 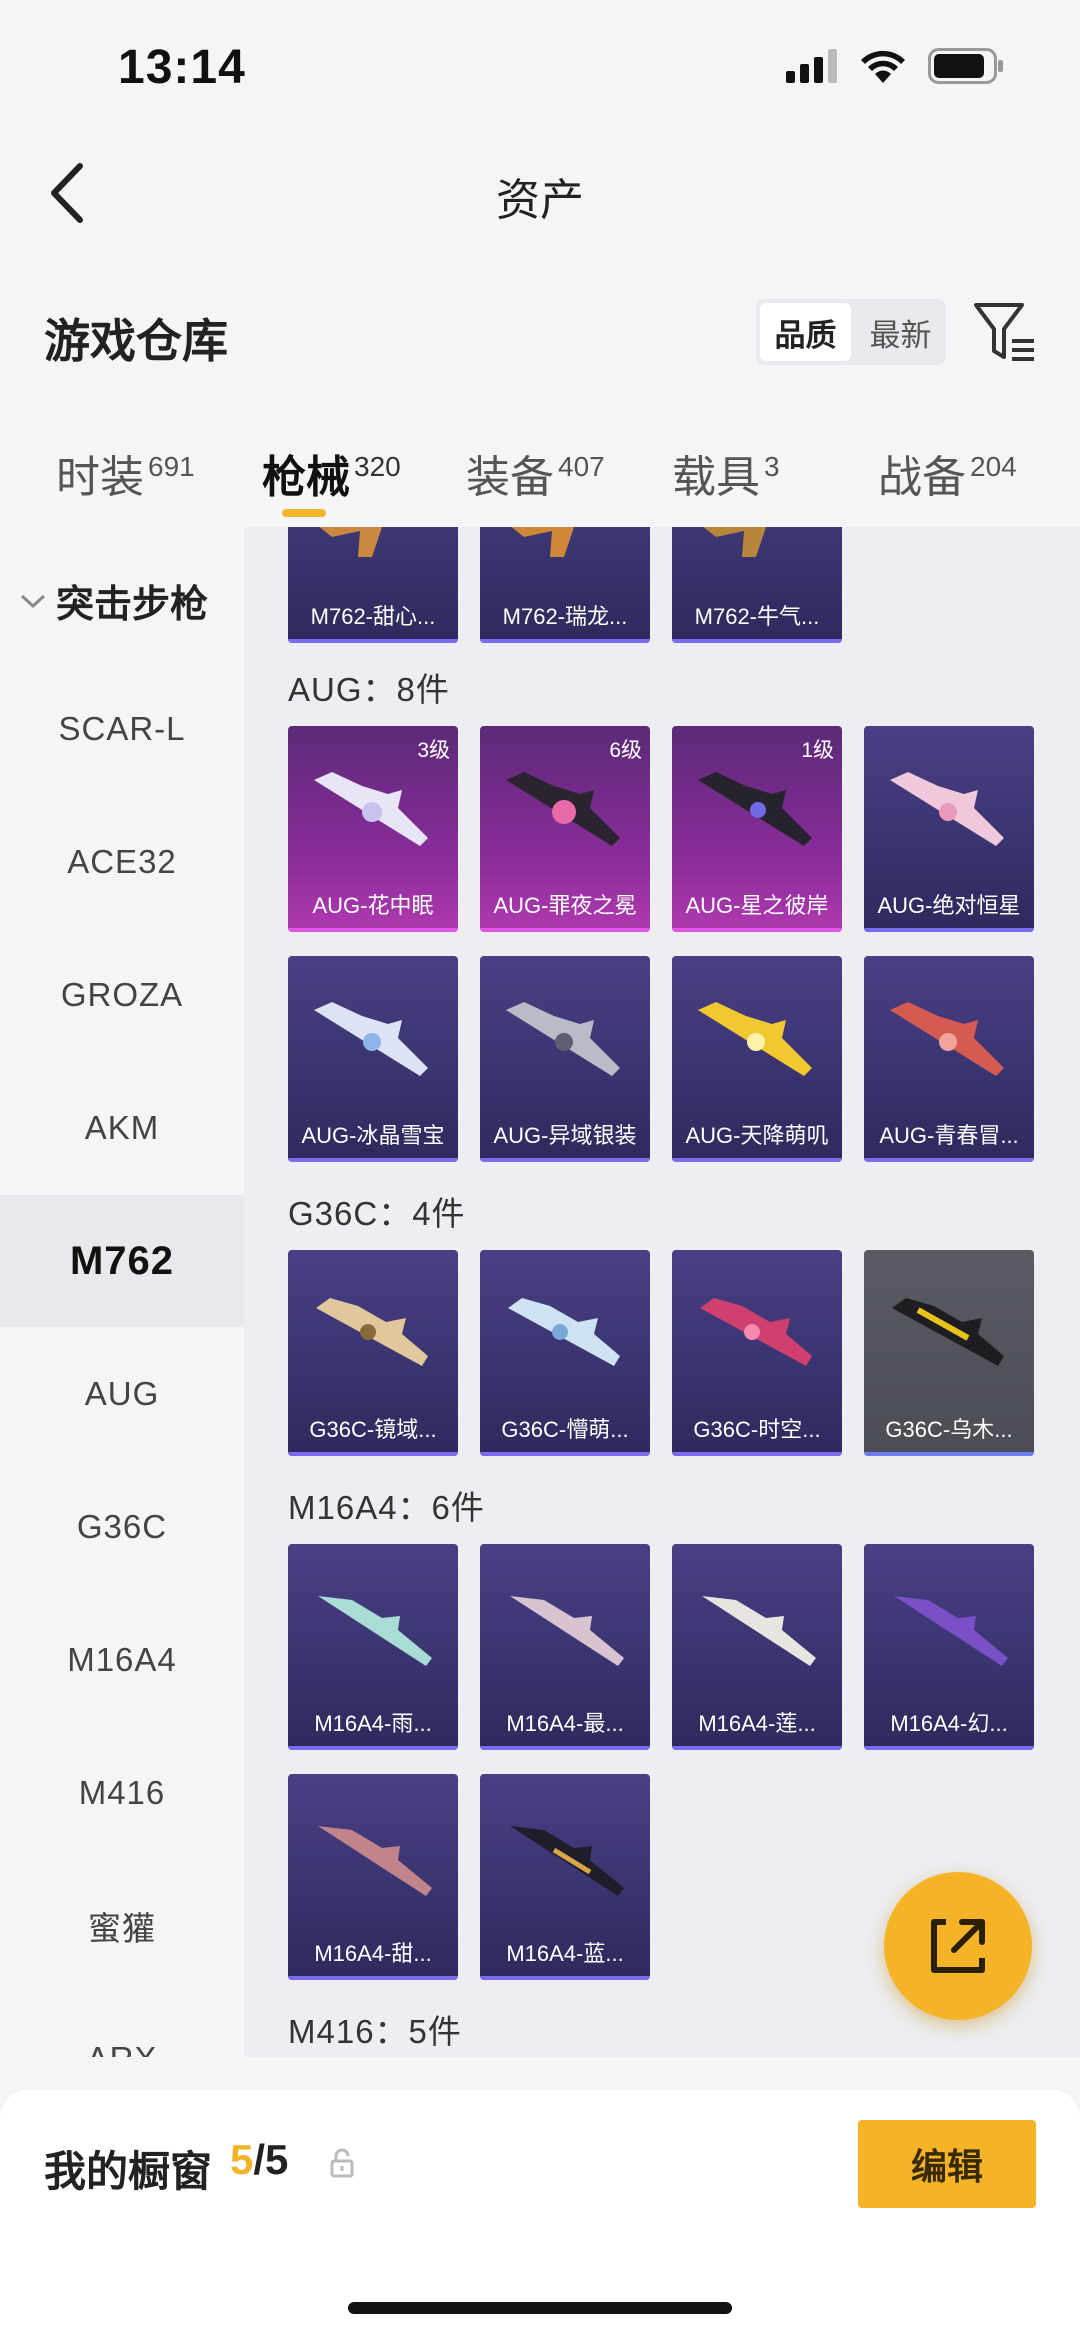 What do you see at coordinates (375, 2031) in the screenshot?
I see `section-header-m416: M416：5件` at bounding box center [375, 2031].